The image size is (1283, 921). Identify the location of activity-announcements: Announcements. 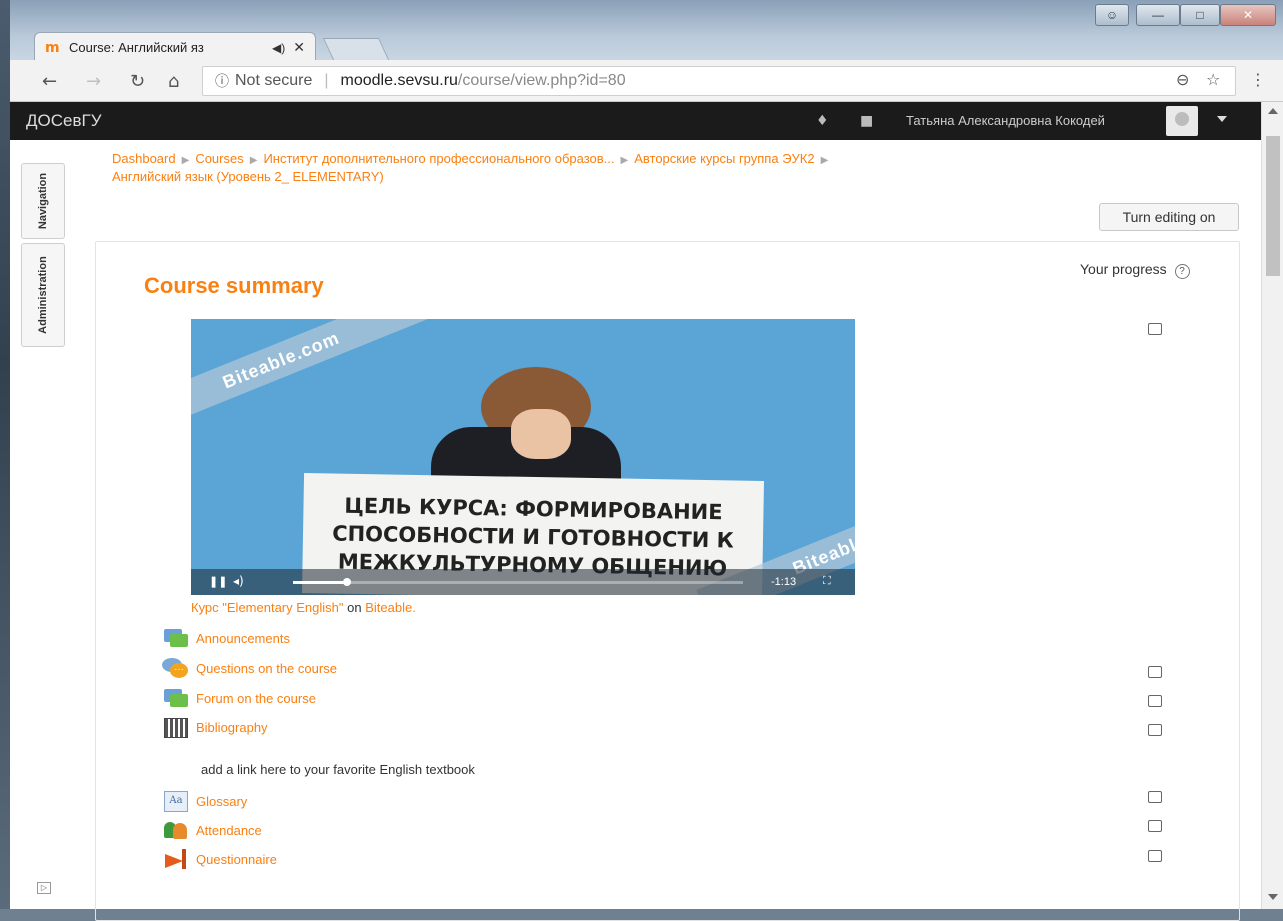
(243, 638).